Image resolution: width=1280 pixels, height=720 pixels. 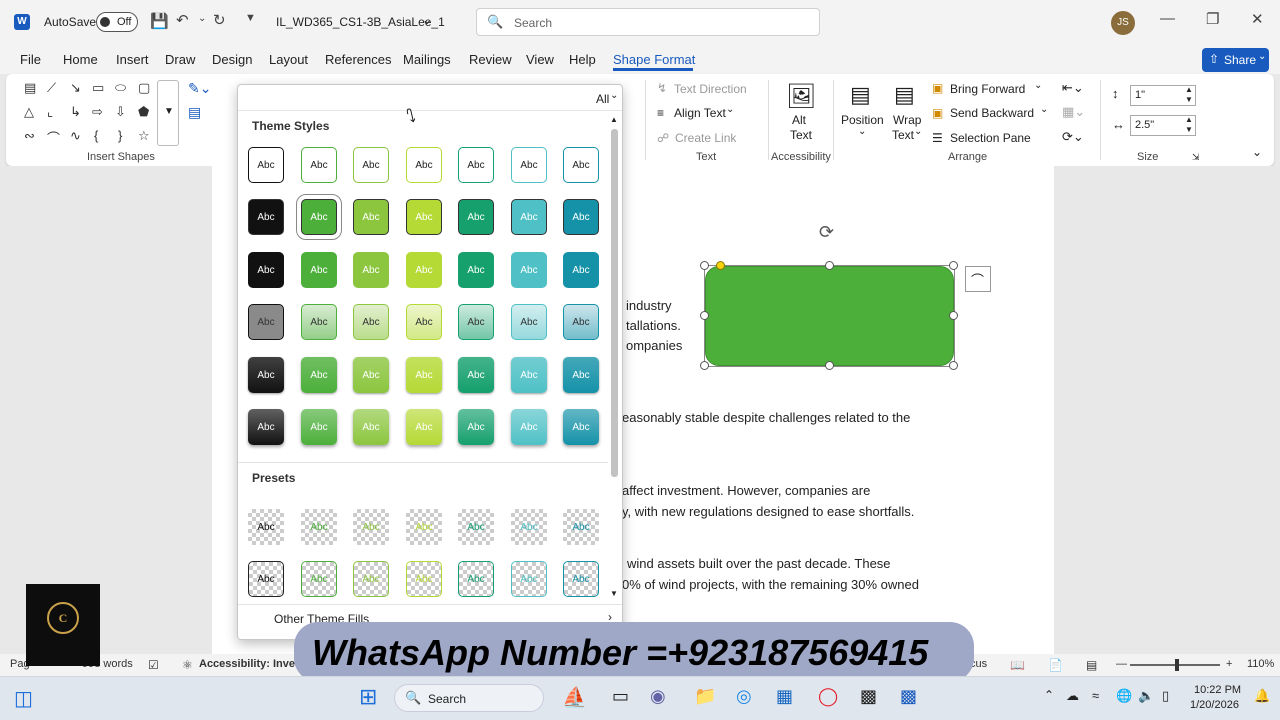 I want to click on draw-textbox-icon: ▤, so click(x=194, y=112).